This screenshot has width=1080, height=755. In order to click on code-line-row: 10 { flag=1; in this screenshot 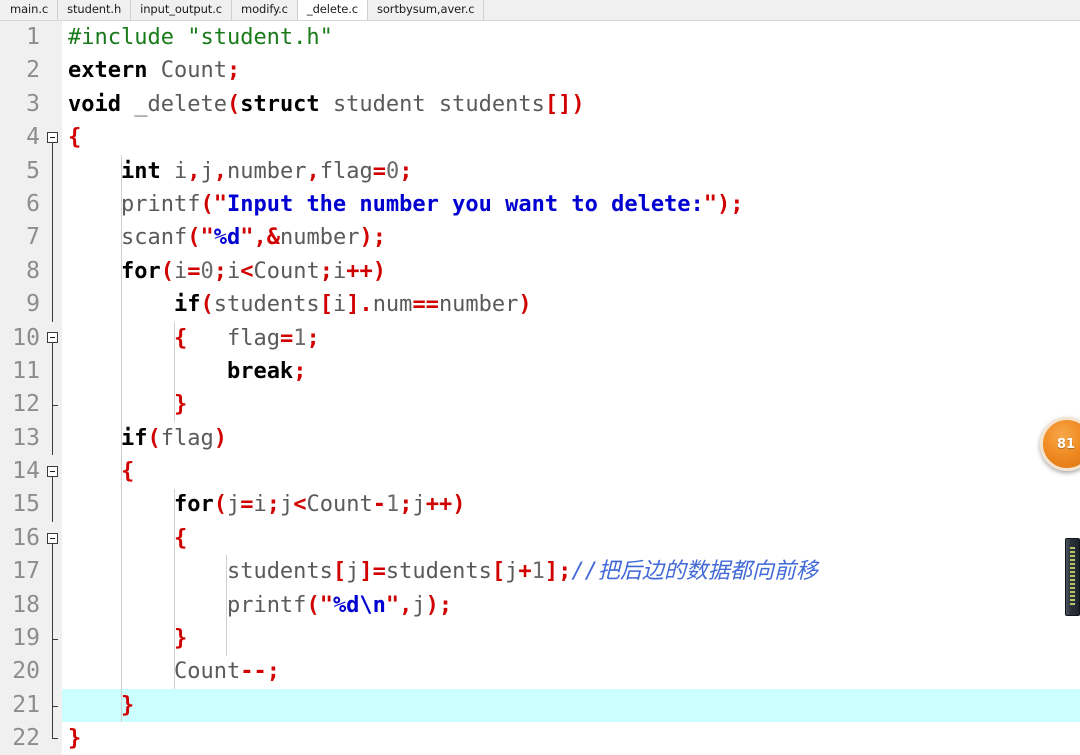, I will do `click(540, 338)`.